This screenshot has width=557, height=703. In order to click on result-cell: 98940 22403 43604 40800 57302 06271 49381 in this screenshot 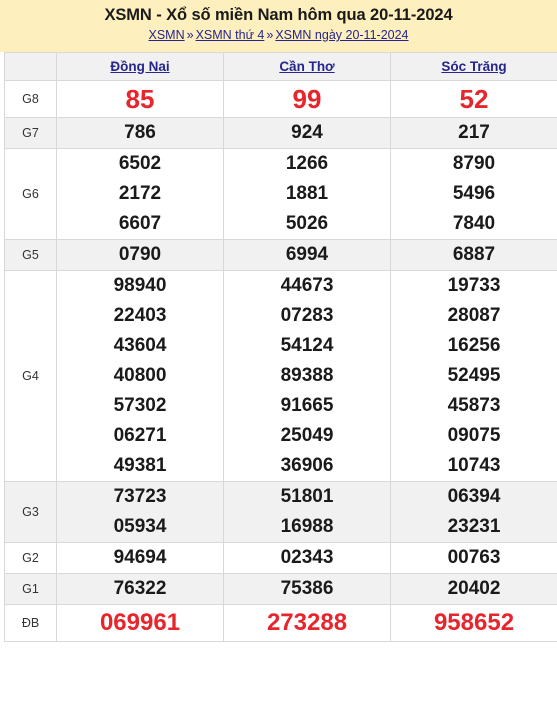, I will do `click(140, 376)`.